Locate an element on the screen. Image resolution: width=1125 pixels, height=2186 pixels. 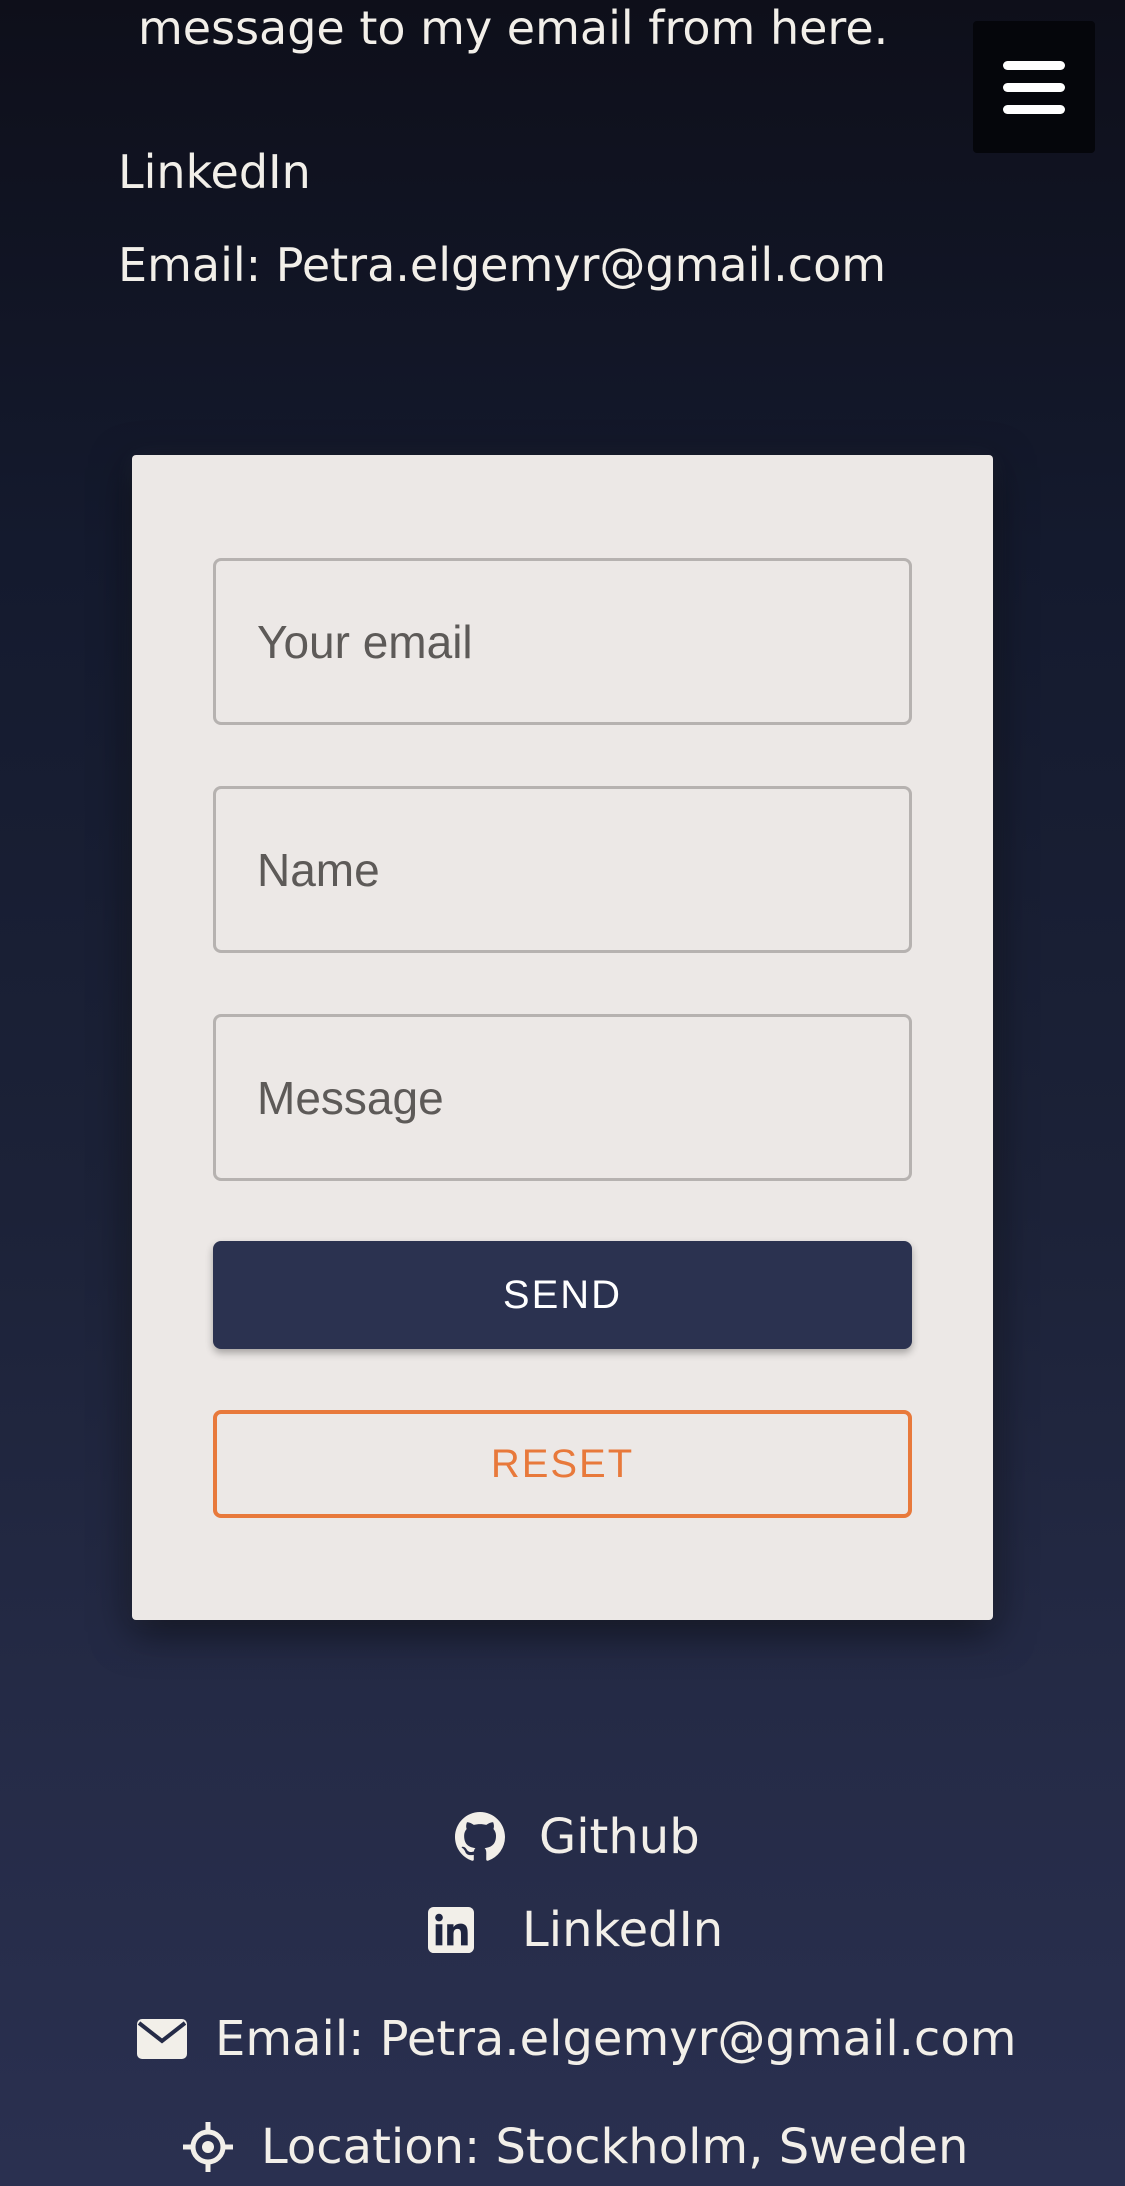
footer-linkedin-link: LinkedIn is located at coordinates (575, 1930).